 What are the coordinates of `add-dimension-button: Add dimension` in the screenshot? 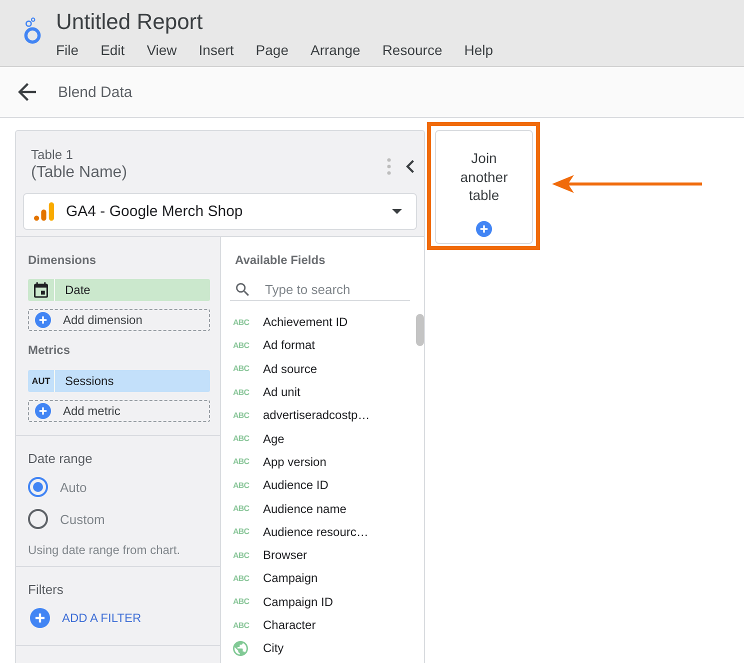 It's located at (119, 320).